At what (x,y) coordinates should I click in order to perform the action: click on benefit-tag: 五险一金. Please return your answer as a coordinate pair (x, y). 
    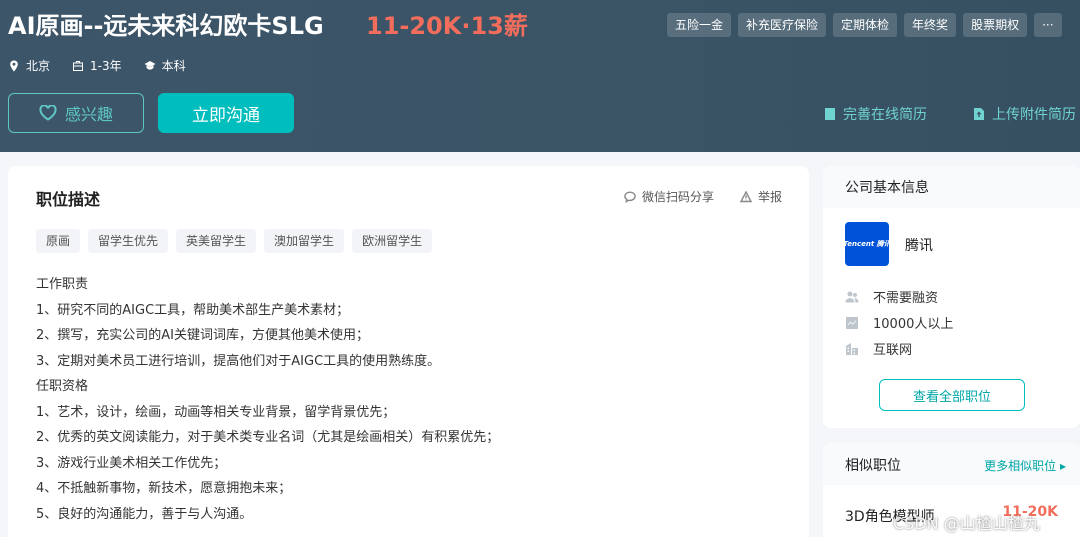
    Looking at the image, I should click on (699, 25).